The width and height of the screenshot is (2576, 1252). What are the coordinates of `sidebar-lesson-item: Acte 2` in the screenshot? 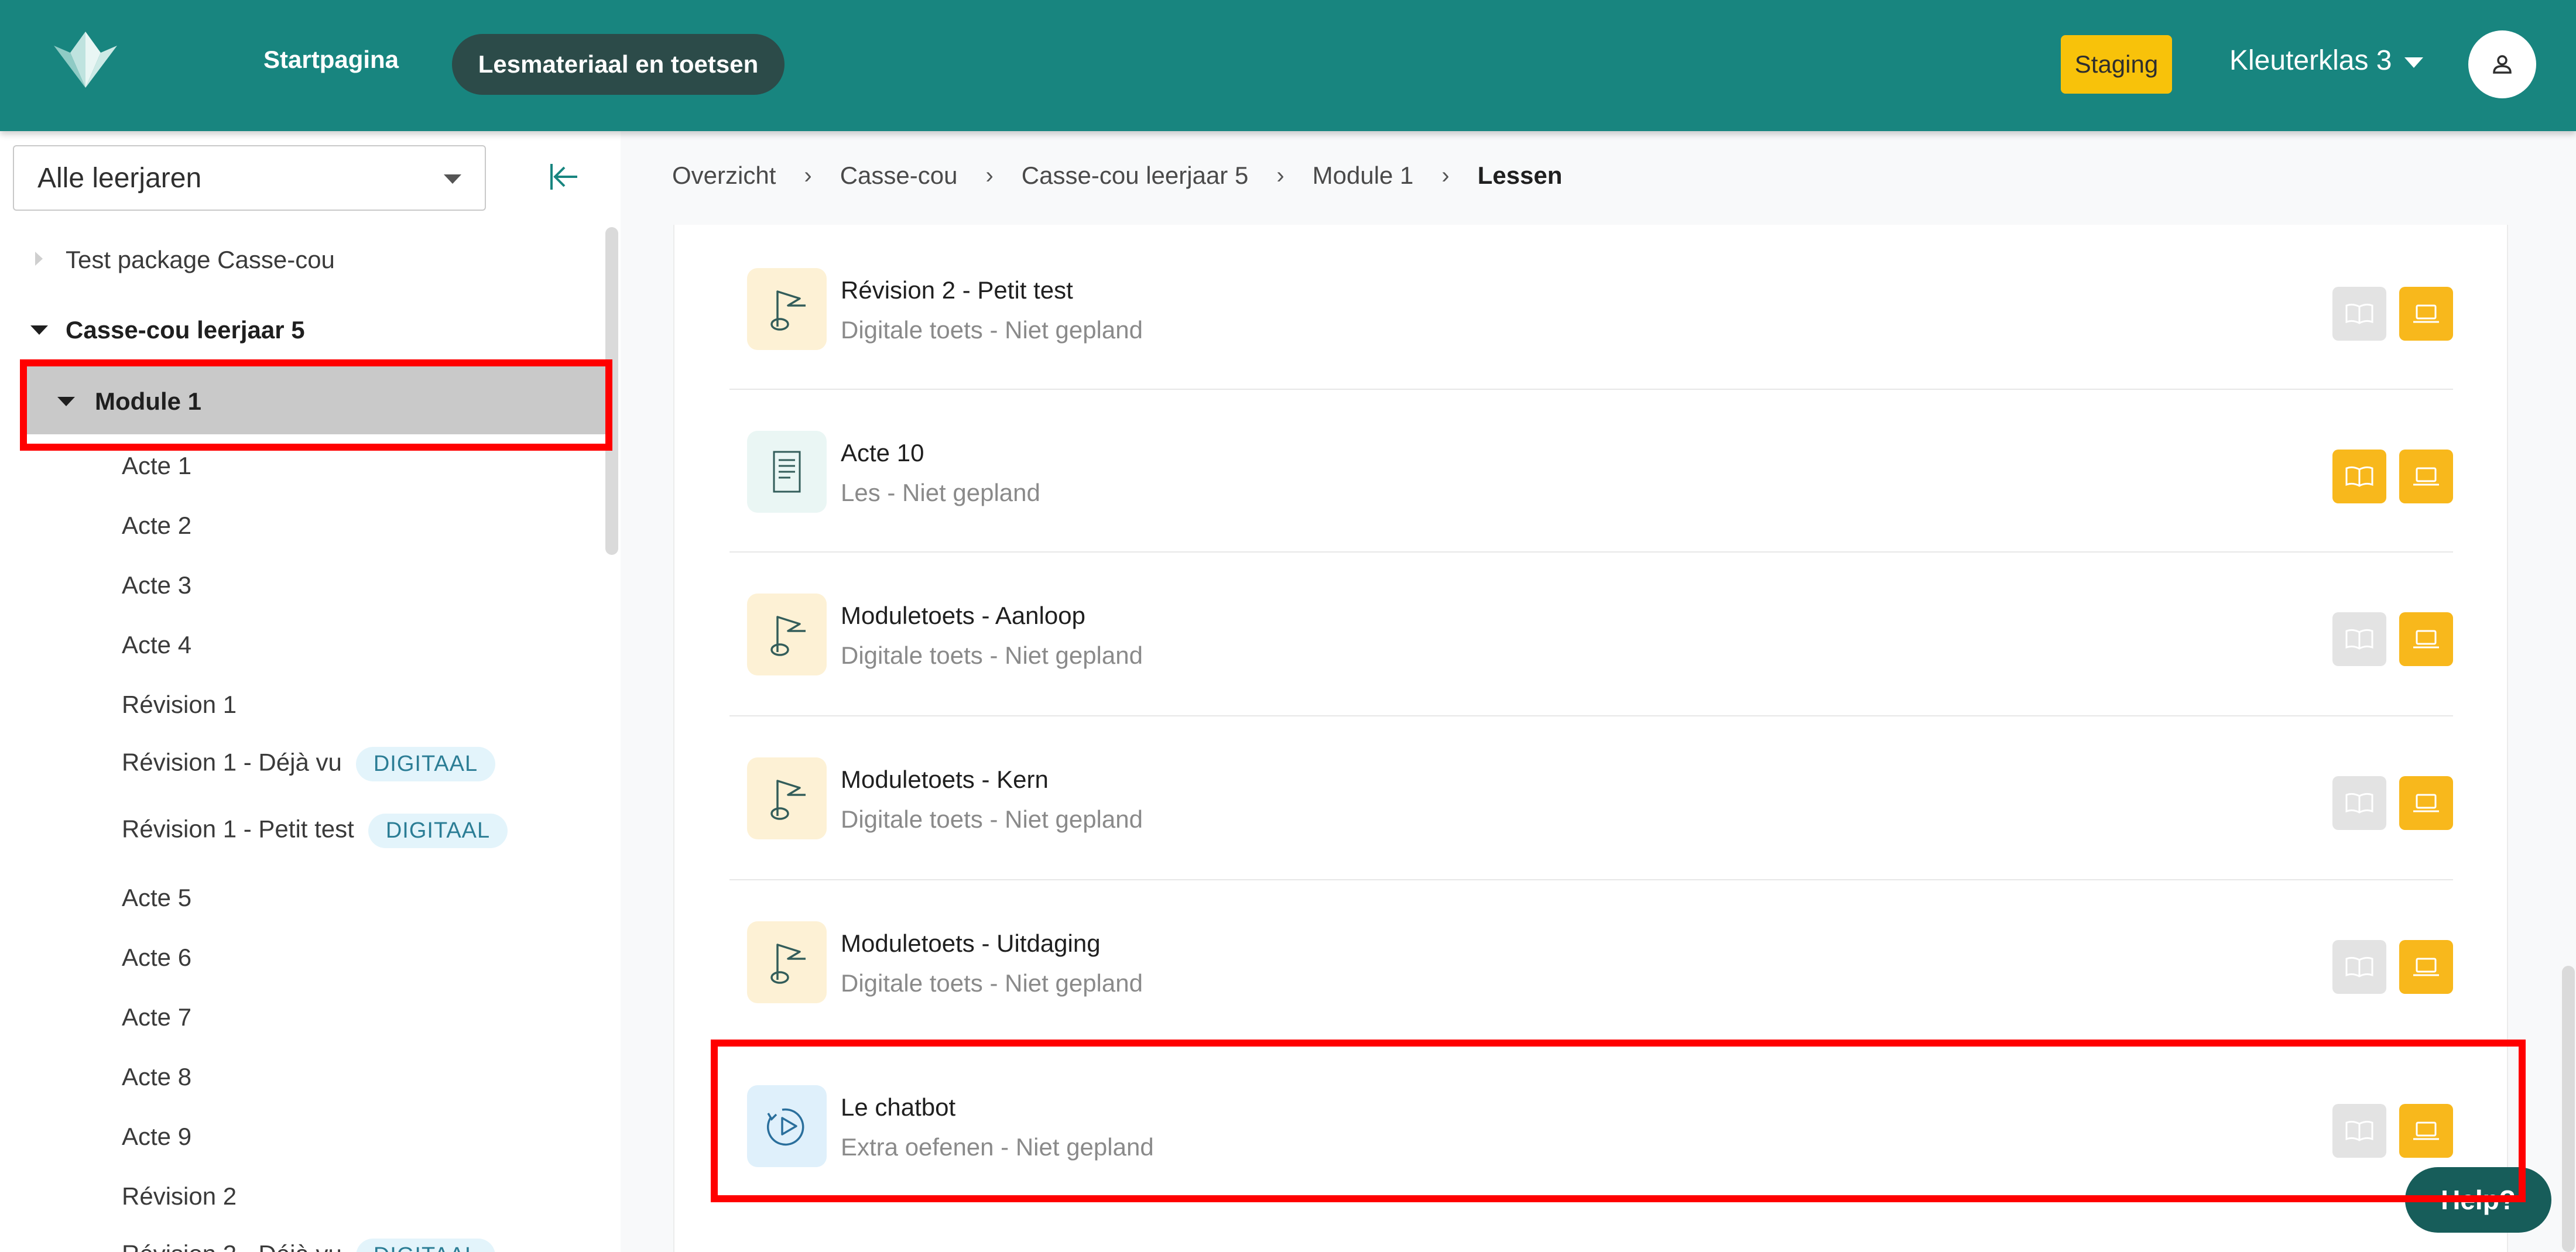 It's located at (156, 526).